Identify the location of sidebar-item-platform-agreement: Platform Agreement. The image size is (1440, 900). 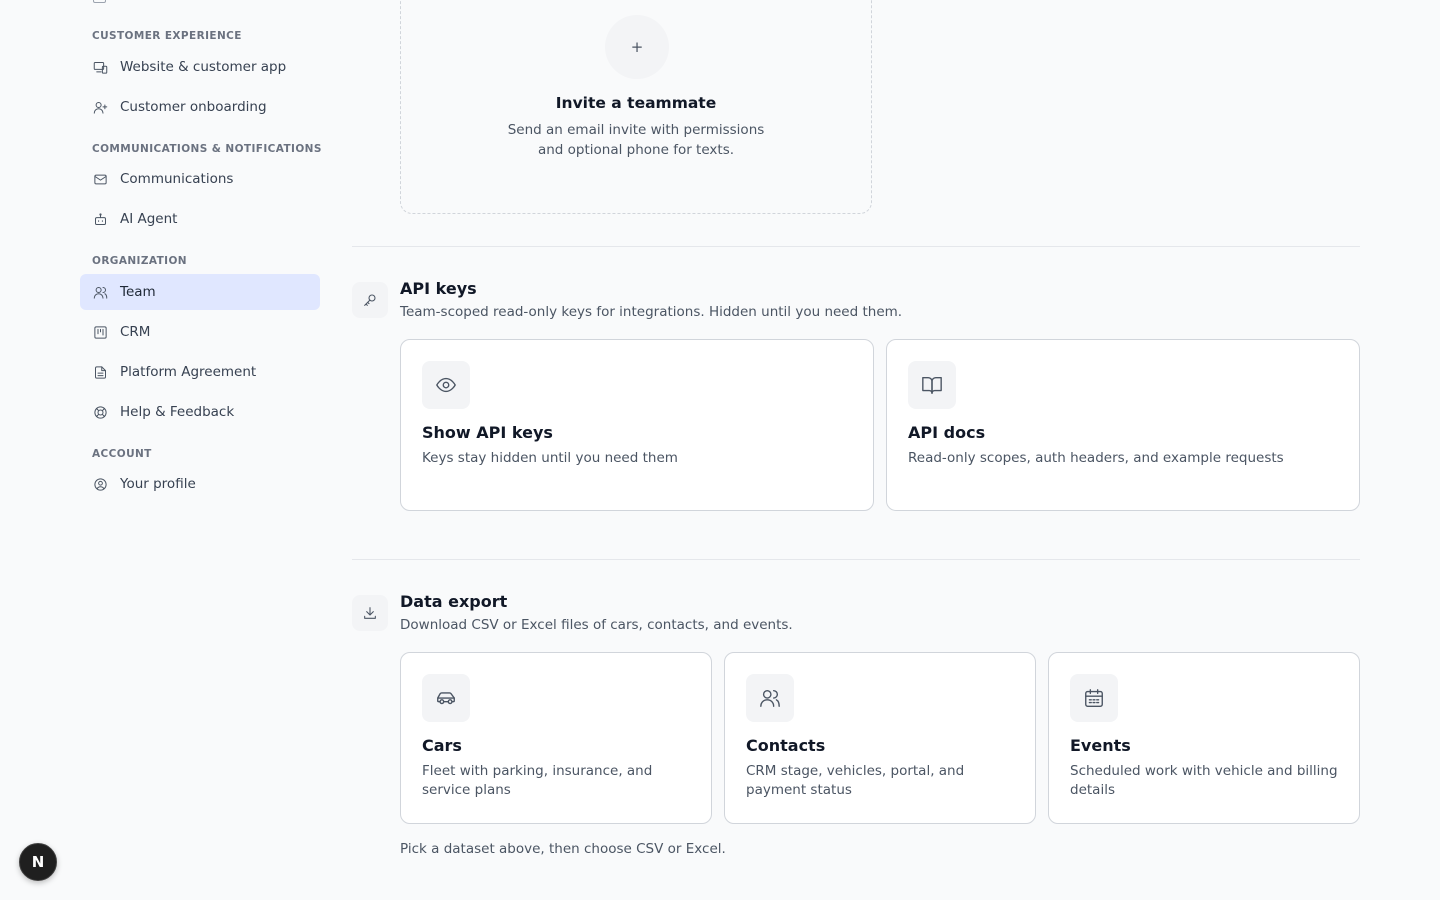
(200, 372).